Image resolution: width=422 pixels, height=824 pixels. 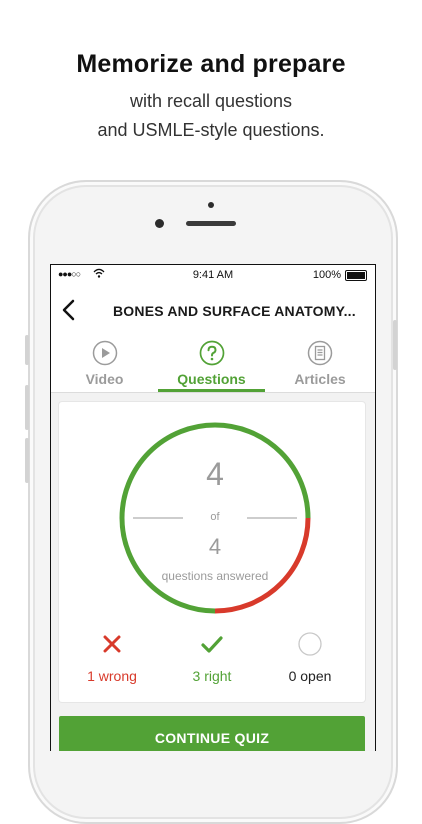 I want to click on back-button, so click(x=69, y=310).